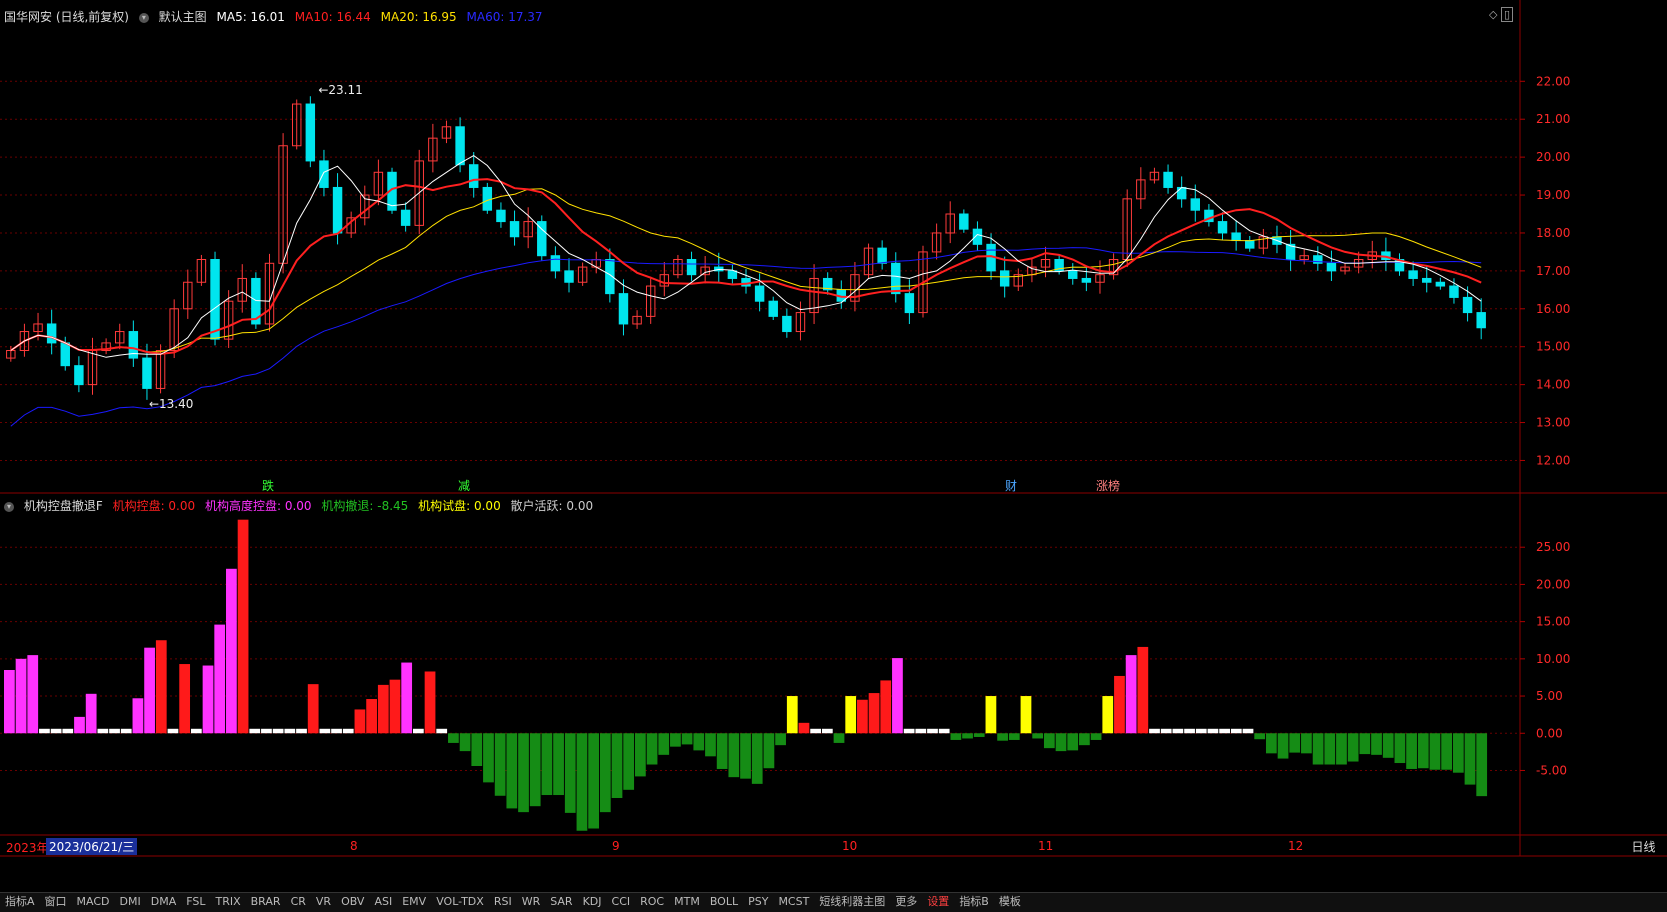 The height and width of the screenshot is (912, 1667). I want to click on diamond-icon: ◇, so click(1493, 14).